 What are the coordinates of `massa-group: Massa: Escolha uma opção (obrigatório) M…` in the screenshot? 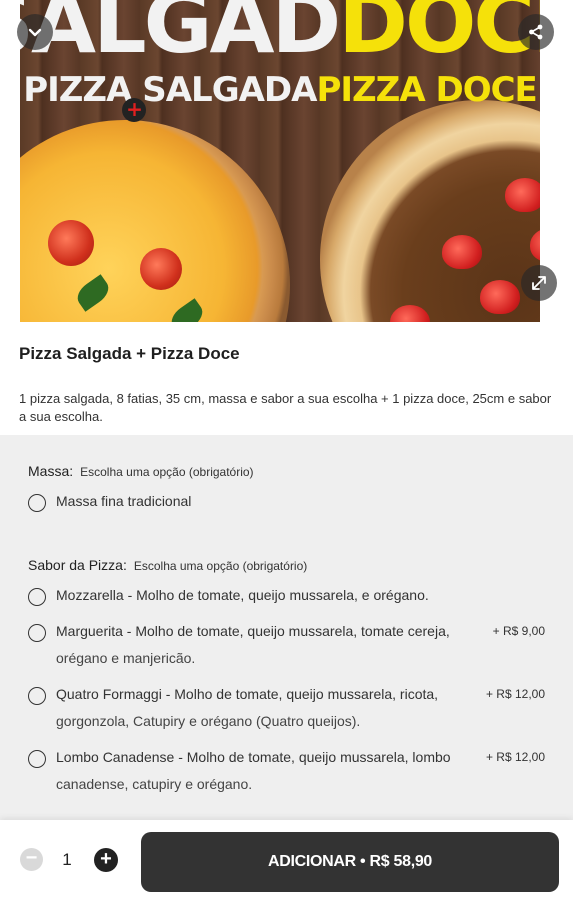 It's located at (286, 489).